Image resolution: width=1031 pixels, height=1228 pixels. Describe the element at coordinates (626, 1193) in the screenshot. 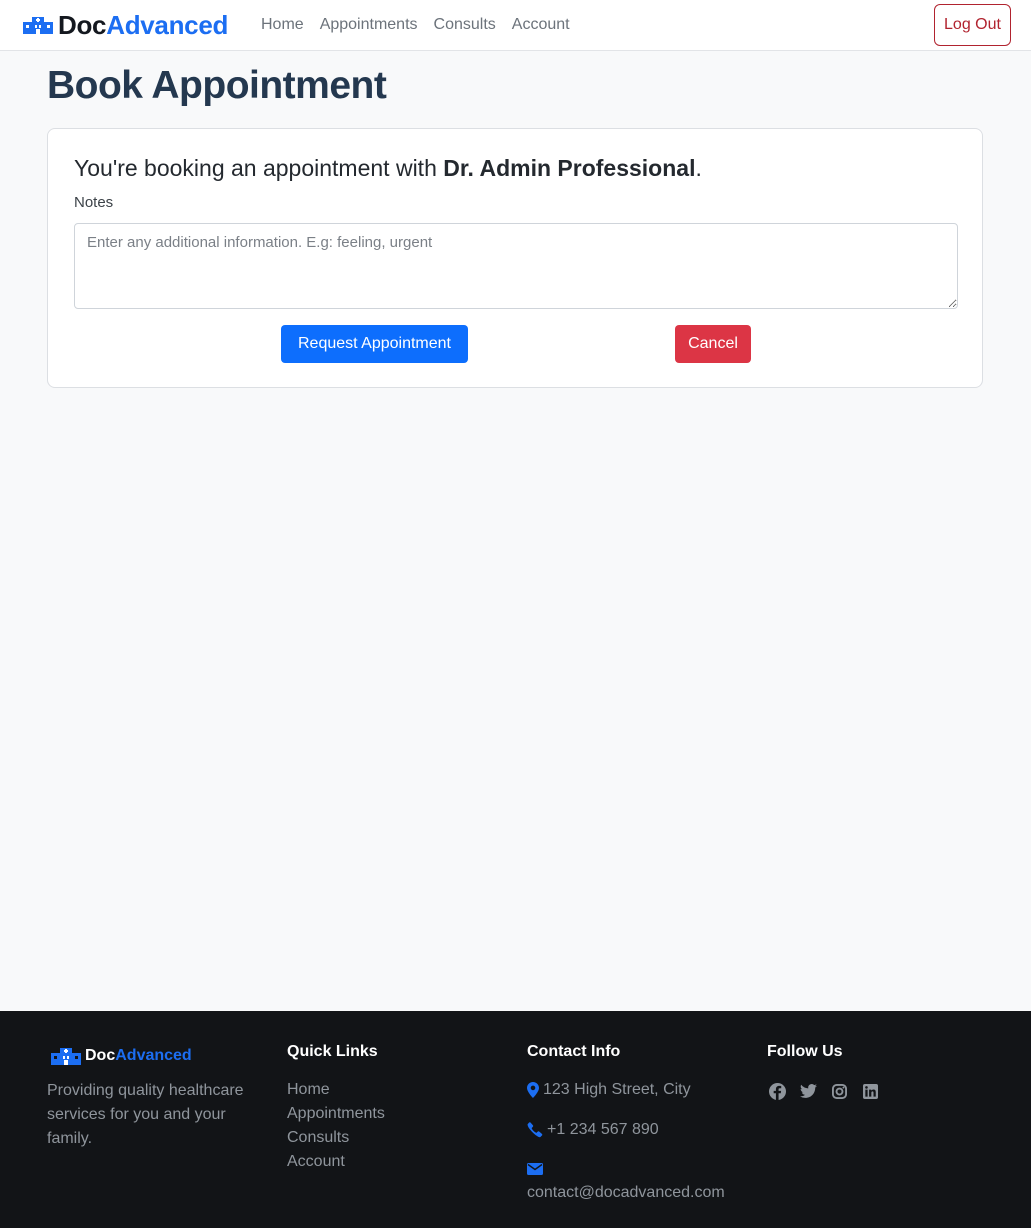

I see `contact-email-text: contact@docadvanced.com` at that location.